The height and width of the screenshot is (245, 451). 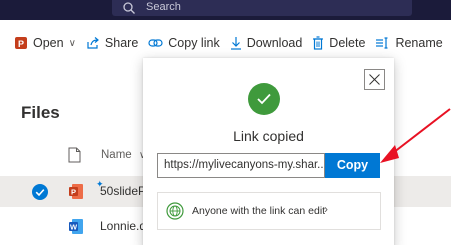 What do you see at coordinates (163, 7) in the screenshot?
I see `search-placeholder: Search` at bounding box center [163, 7].